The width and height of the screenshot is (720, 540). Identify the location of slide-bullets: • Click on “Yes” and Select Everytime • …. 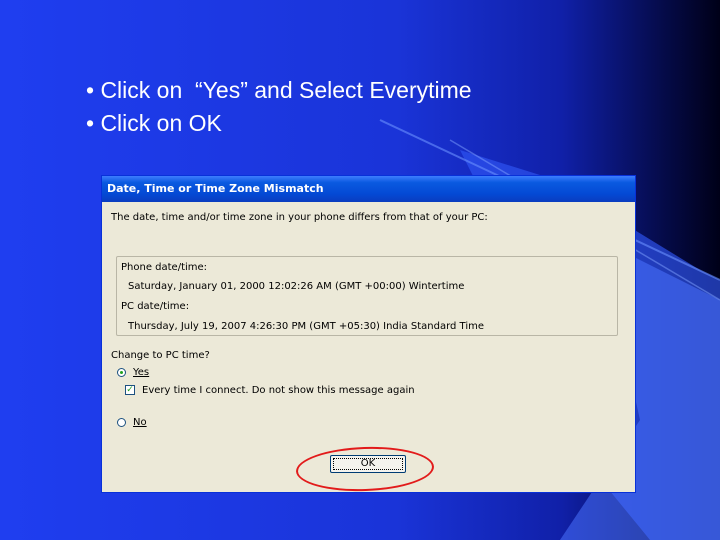
(279, 107).